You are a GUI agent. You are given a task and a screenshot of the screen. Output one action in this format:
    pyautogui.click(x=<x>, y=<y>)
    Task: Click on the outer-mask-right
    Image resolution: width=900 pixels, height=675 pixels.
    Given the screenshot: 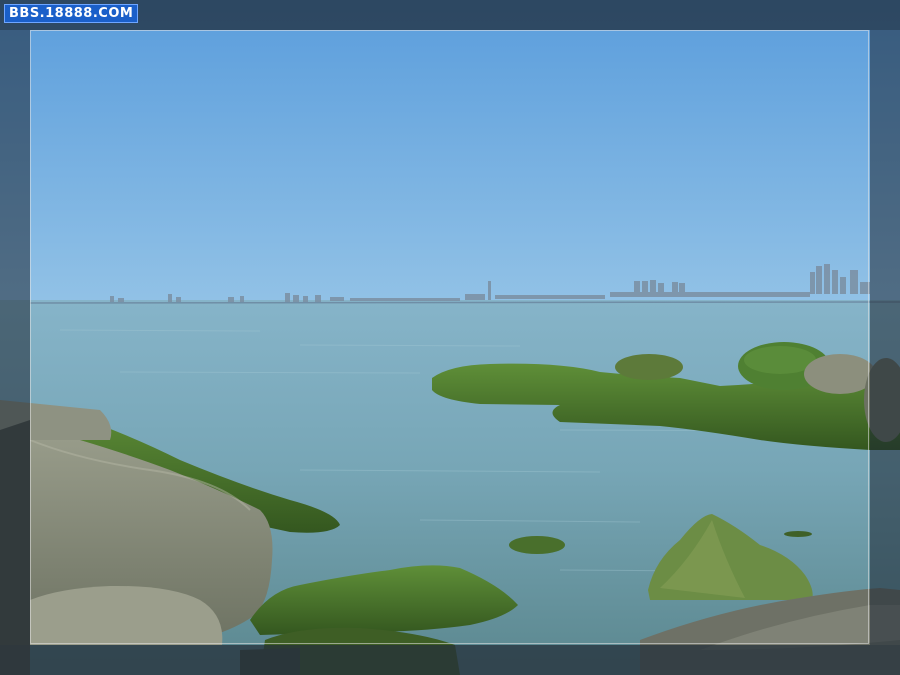 What is the action you would take?
    pyautogui.click(x=885, y=337)
    